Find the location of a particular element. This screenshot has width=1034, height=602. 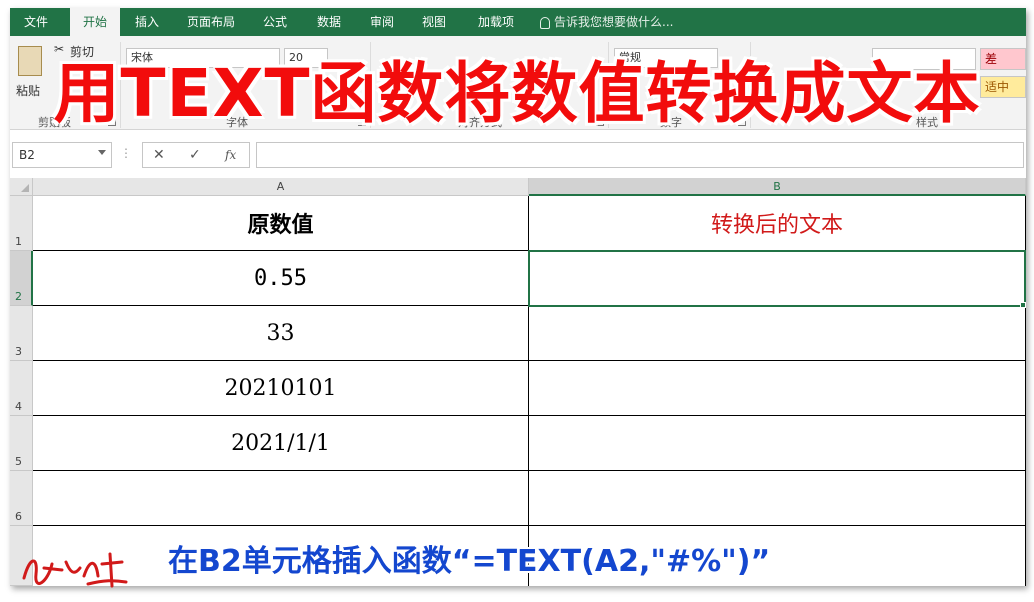

name-box: B2 is located at coordinates (62, 155).